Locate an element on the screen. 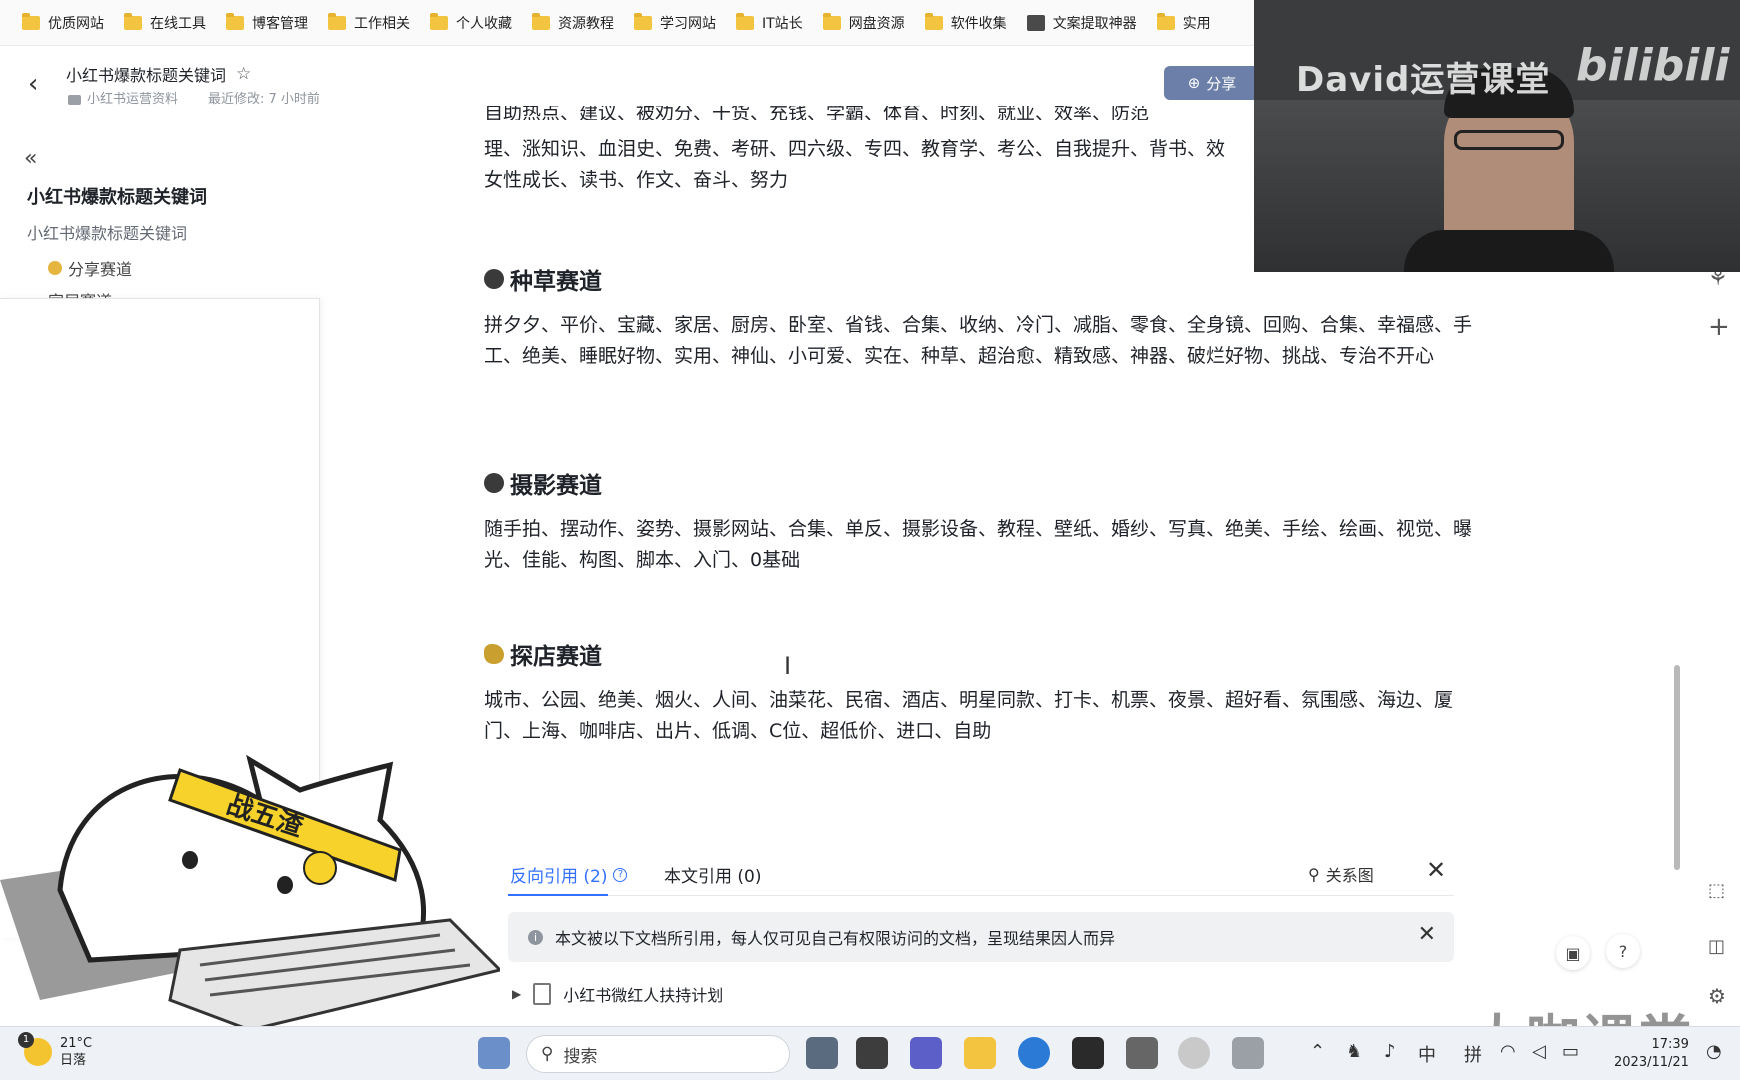 The width and height of the screenshot is (1740, 1080). presenter-shirt is located at coordinates (1509, 251).